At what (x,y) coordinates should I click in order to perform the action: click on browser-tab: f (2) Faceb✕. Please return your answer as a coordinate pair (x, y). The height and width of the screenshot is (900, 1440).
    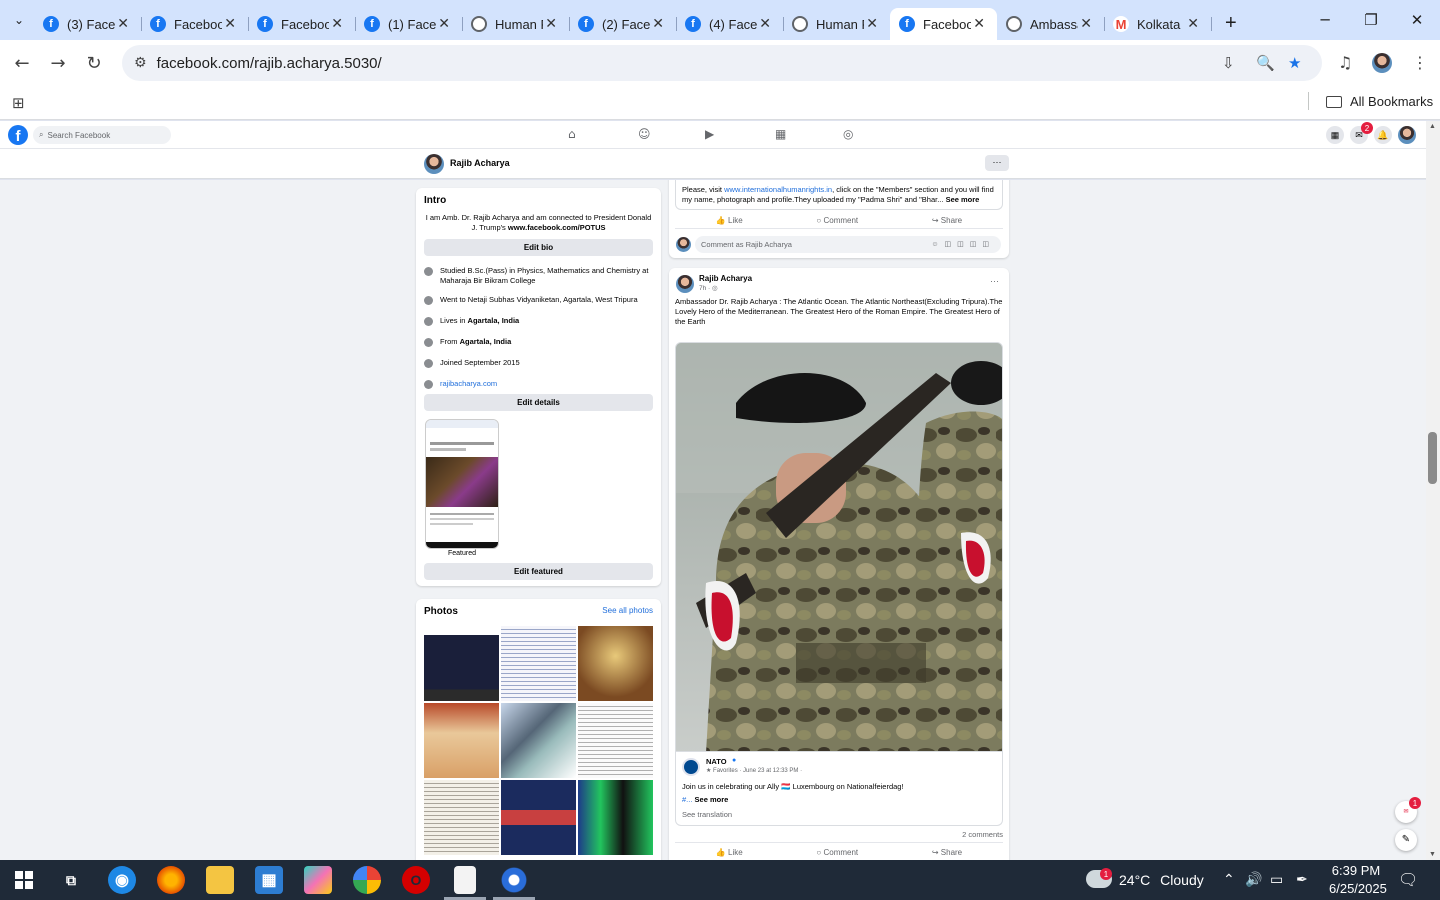
    Looking at the image, I should click on (623, 24).